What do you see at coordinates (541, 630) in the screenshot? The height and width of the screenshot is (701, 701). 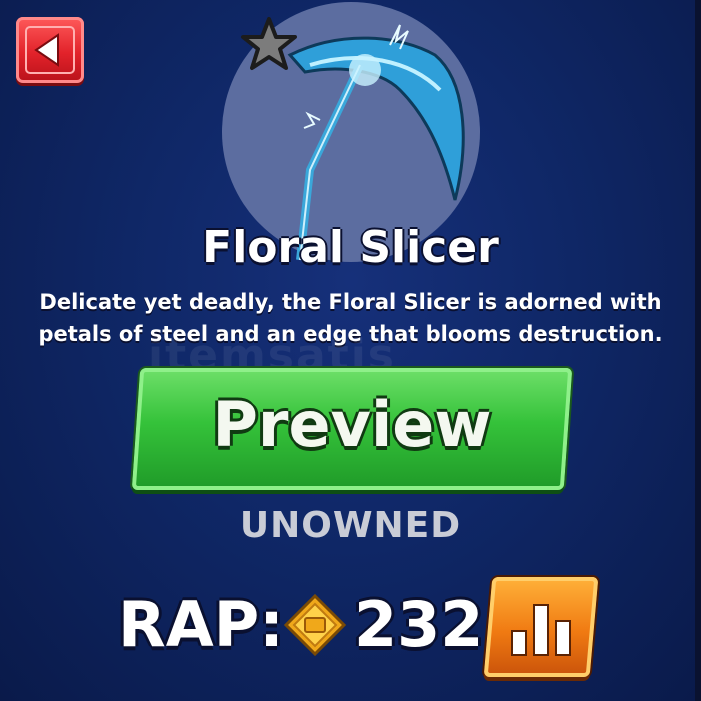 I see `bar-chart-icon` at bounding box center [541, 630].